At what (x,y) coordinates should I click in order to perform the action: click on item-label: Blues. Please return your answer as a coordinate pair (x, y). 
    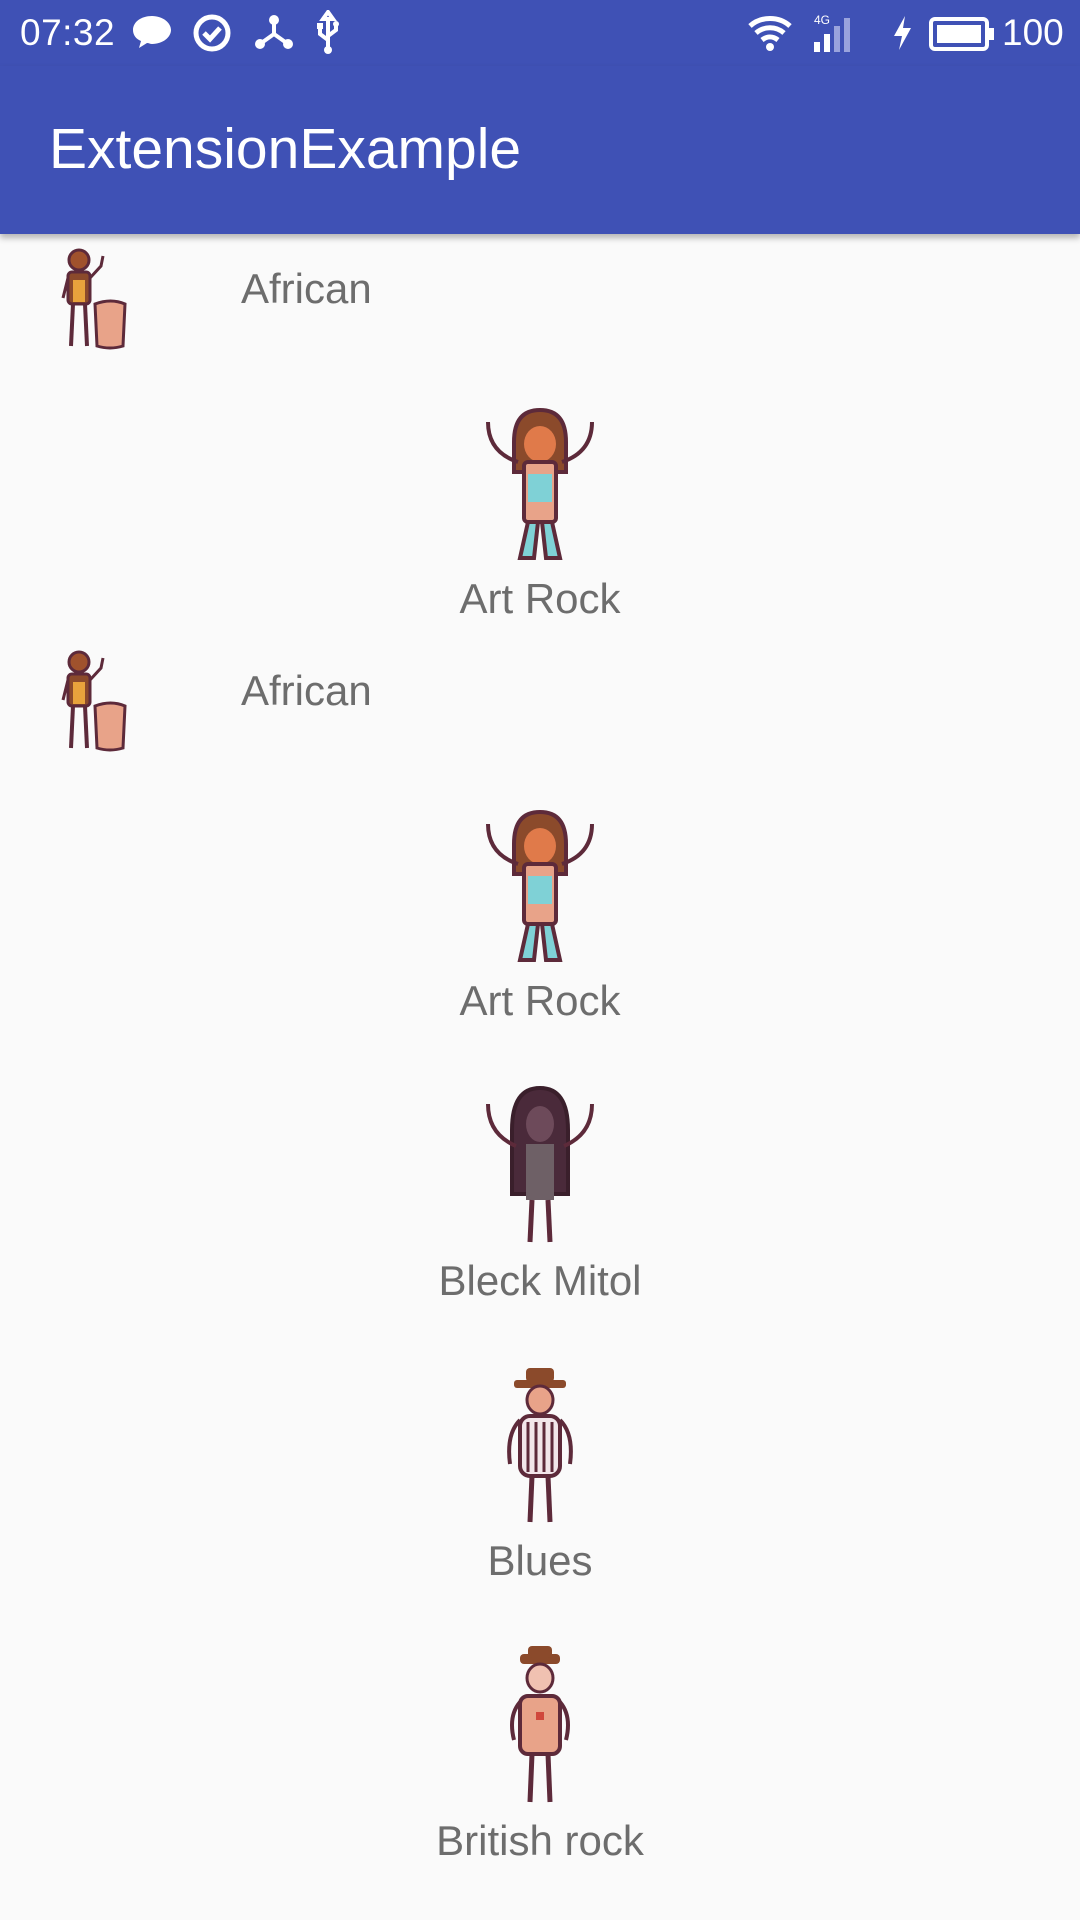
    Looking at the image, I should click on (540, 1560).